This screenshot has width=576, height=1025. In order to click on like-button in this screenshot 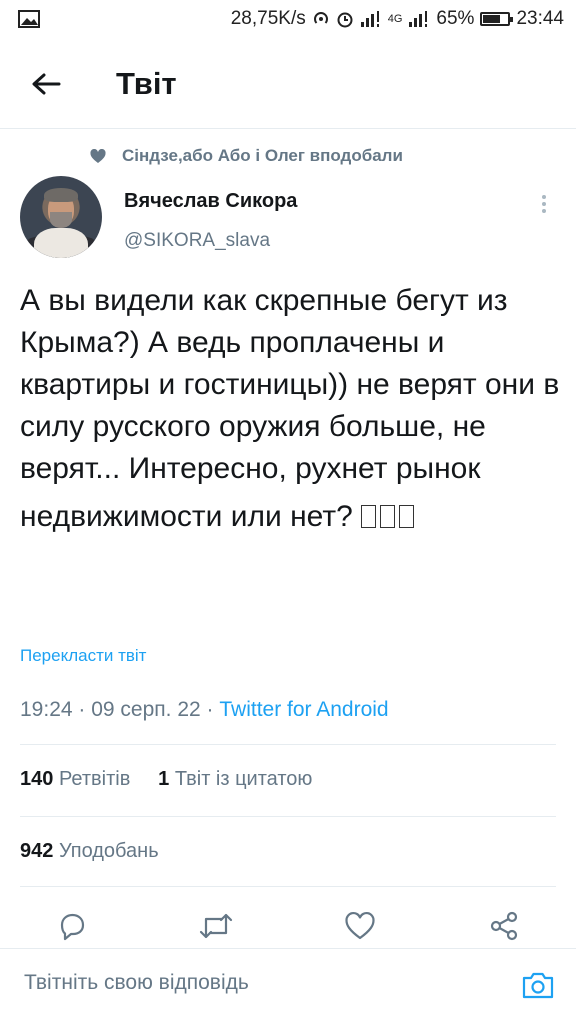, I will do `click(360, 926)`.